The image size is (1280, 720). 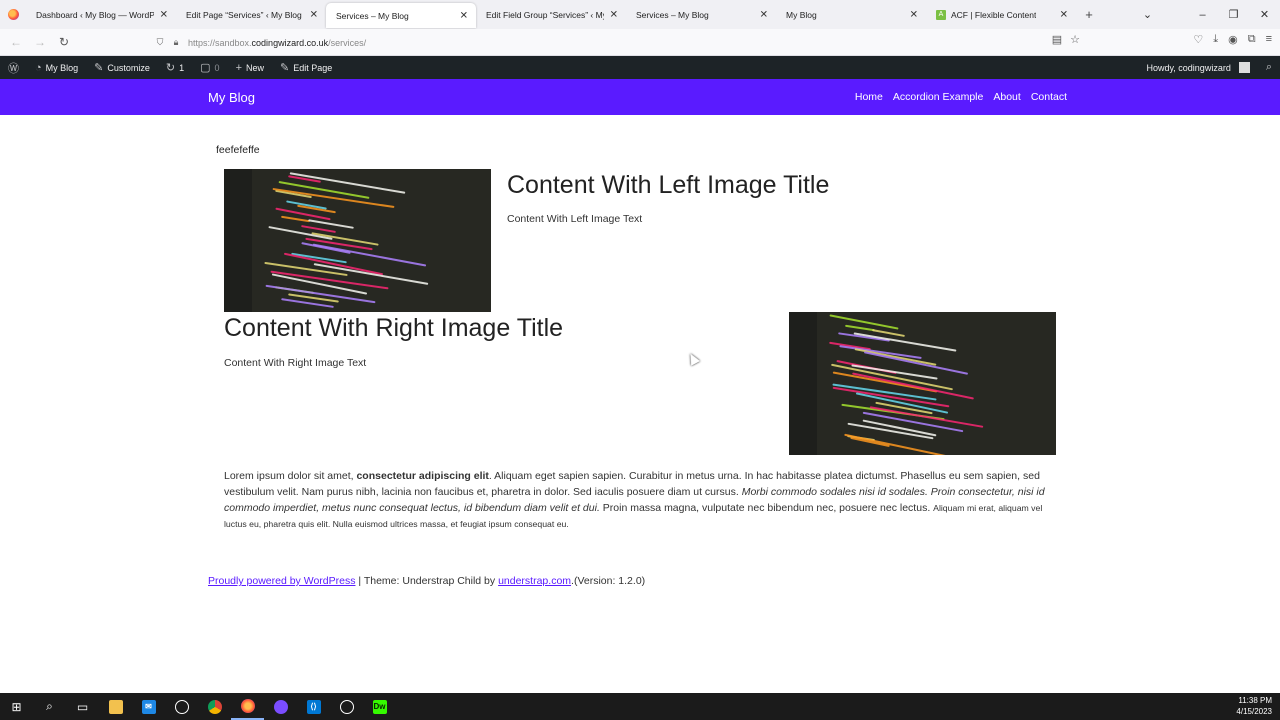 What do you see at coordinates (255, 67) in the screenshot?
I see `new-label: New` at bounding box center [255, 67].